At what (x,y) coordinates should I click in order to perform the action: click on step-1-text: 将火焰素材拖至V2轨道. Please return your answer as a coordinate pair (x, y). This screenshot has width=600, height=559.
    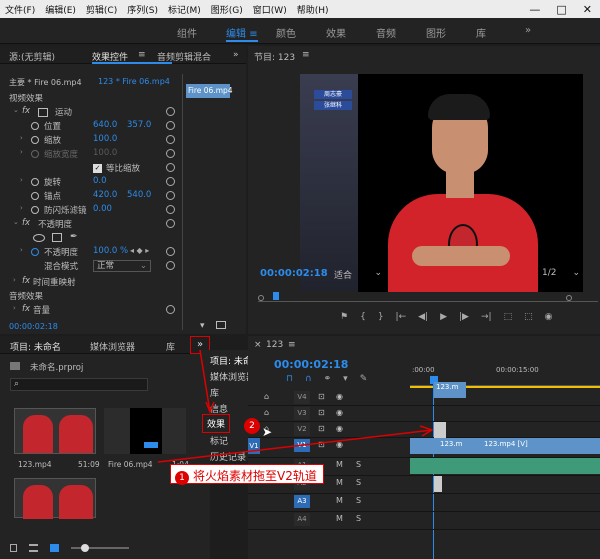
    Looking at the image, I should click on (255, 476).